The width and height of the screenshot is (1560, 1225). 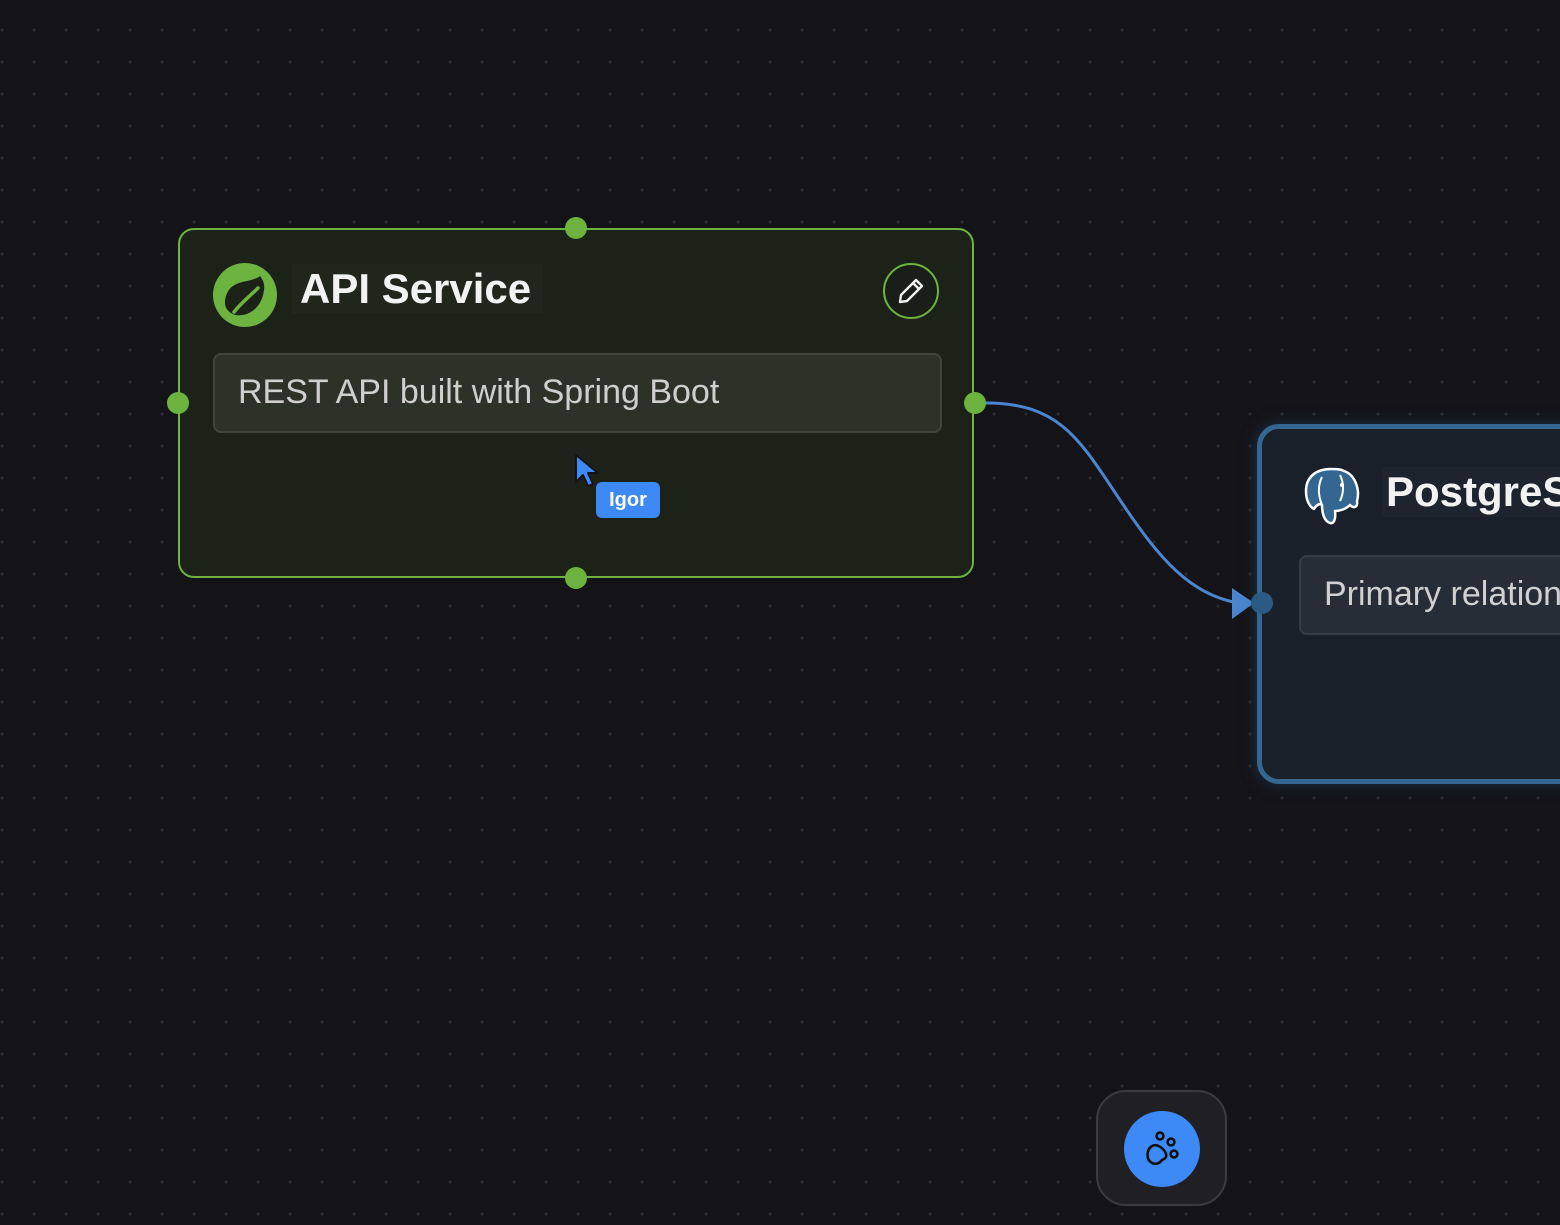 I want to click on node-postgresql: PostgreSQL Primary relational database, so click(x=1408, y=604).